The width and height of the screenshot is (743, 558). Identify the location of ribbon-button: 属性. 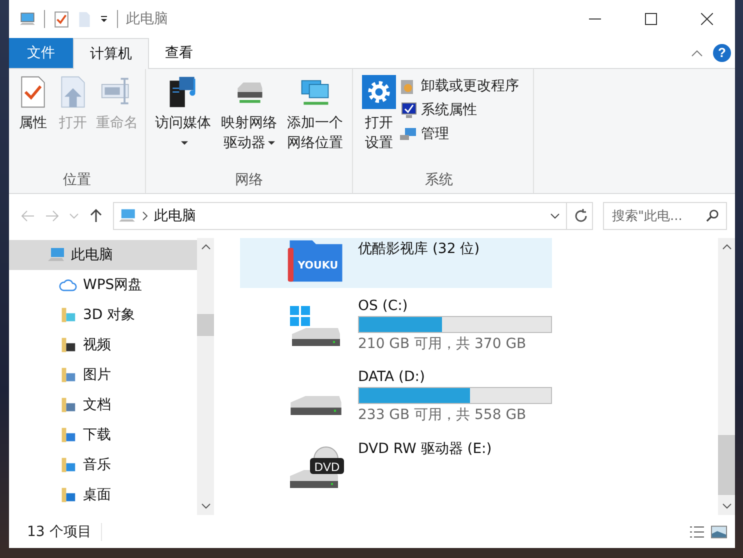
(33, 104).